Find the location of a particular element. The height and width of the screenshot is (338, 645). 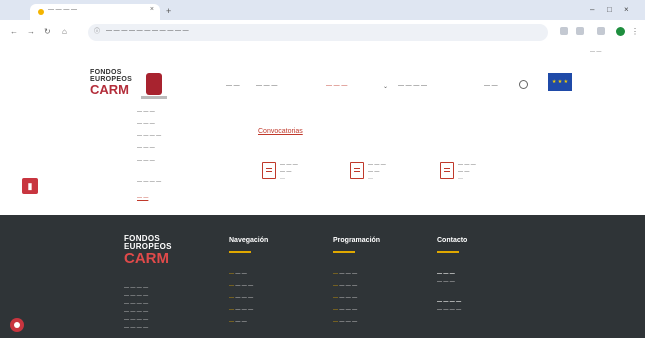

logo-line1: FONDOS is located at coordinates (106, 72).